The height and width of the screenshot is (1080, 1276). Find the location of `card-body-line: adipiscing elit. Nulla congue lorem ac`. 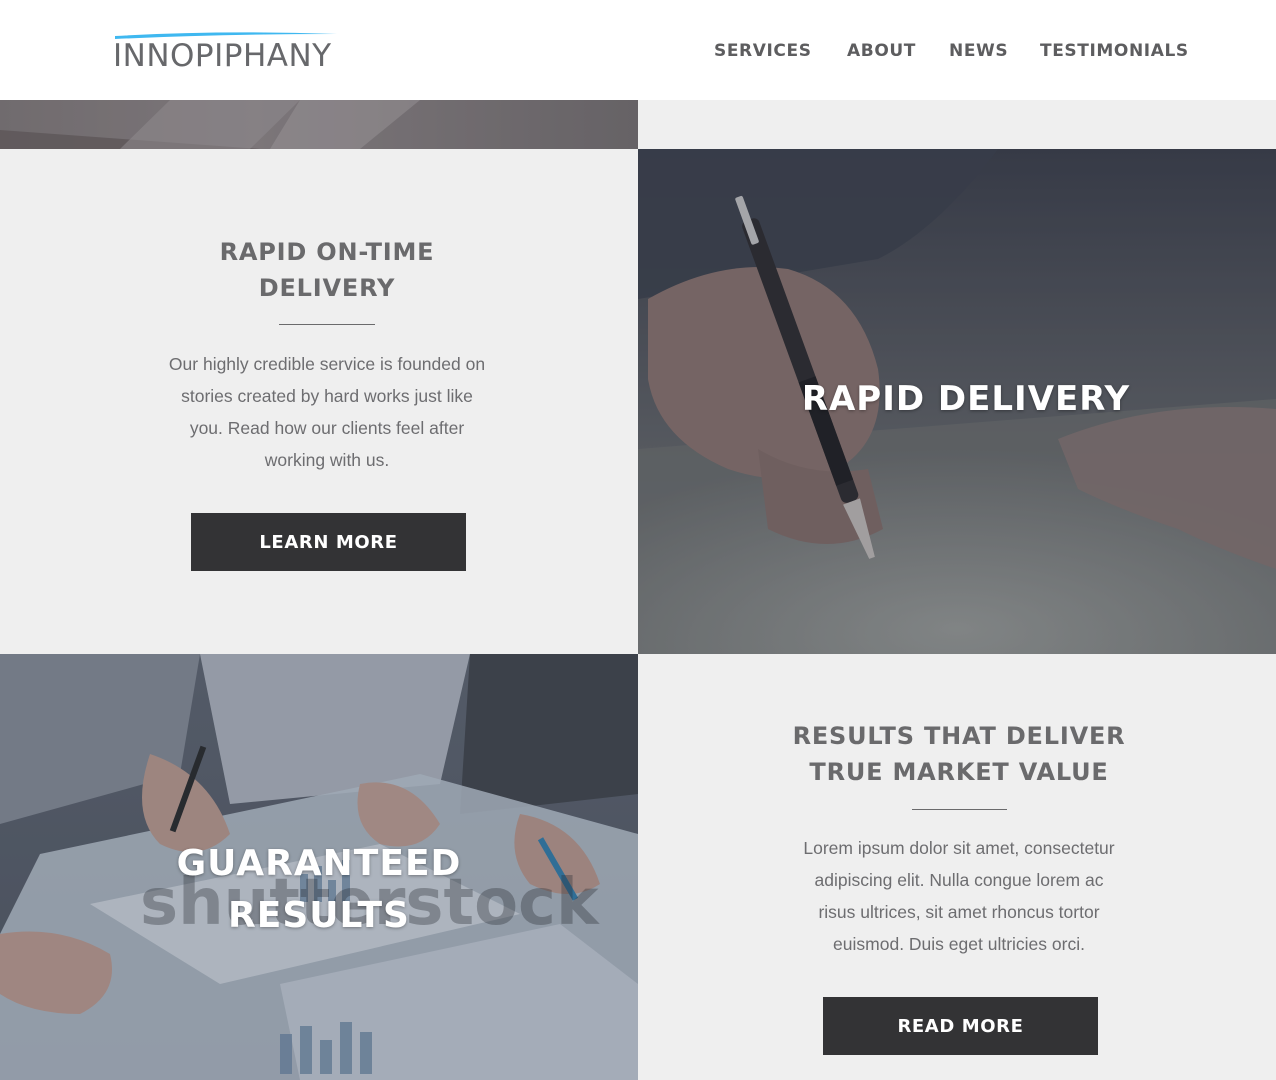

card-body-line: adipiscing elit. Nulla congue lorem ac is located at coordinates (959, 880).